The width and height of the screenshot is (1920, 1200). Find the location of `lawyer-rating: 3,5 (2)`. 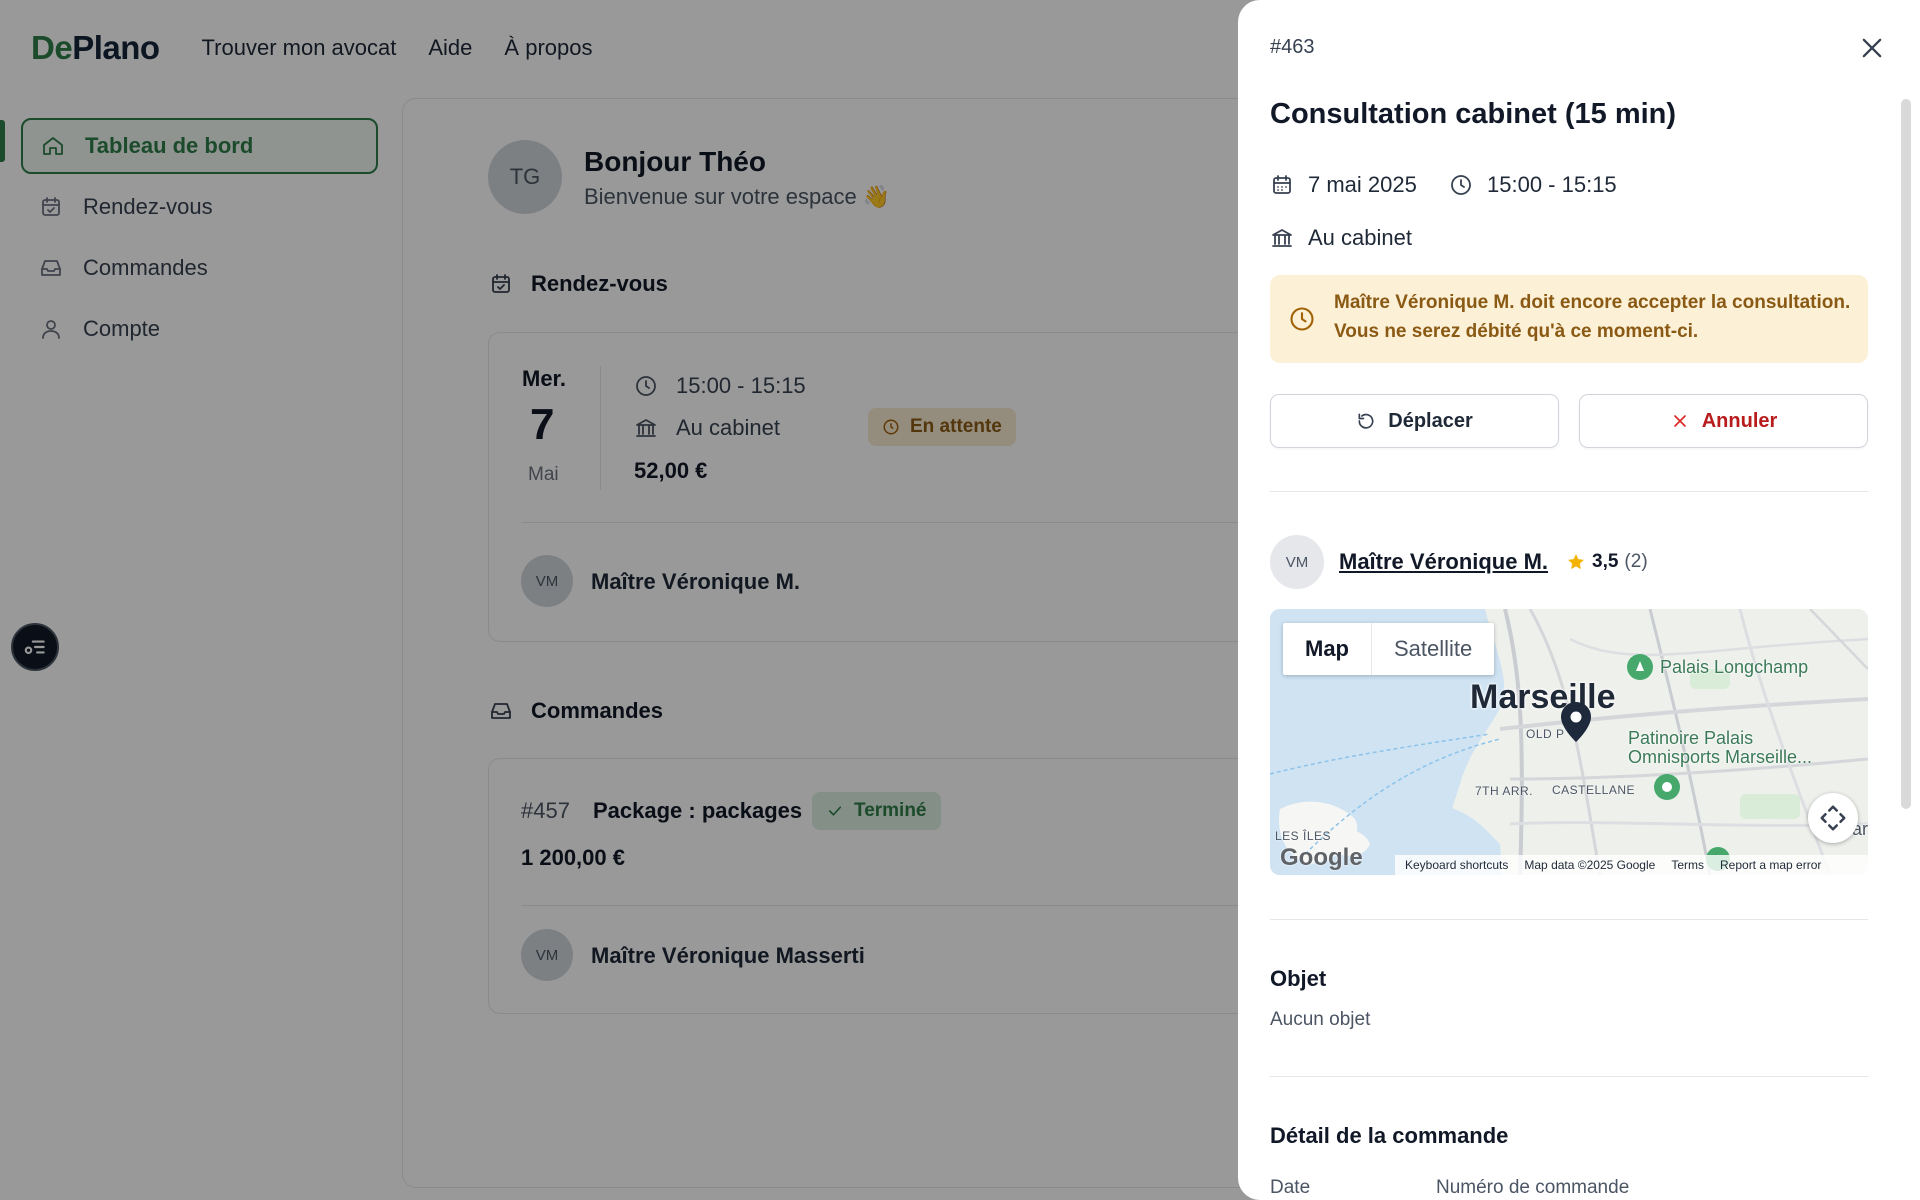

lawyer-rating: 3,5 (2) is located at coordinates (1607, 562).